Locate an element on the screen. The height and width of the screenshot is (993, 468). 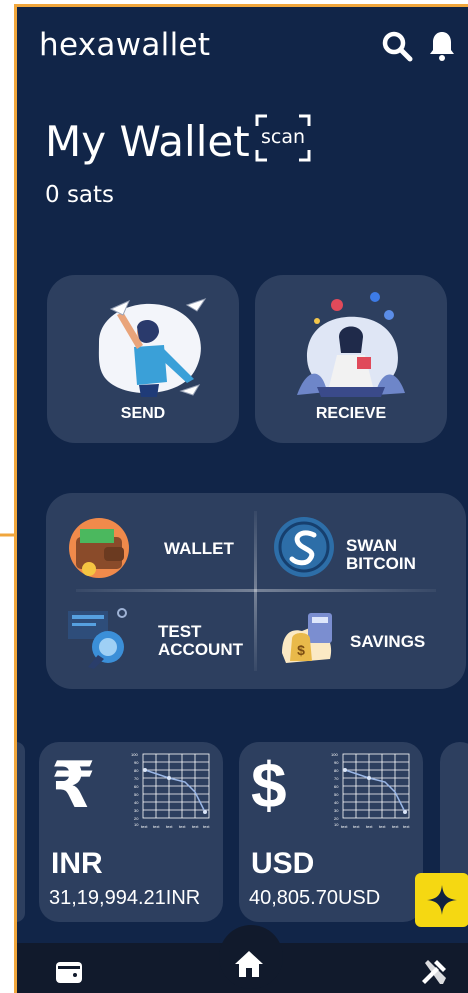
service-wallet-label: WALLET is located at coordinates (199, 548).